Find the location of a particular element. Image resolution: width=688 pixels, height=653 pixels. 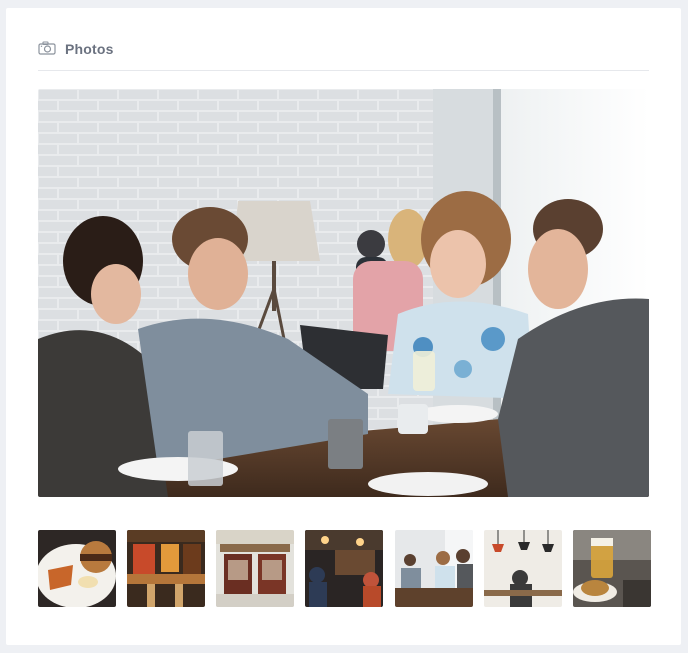

camera-icon is located at coordinates (47, 48).